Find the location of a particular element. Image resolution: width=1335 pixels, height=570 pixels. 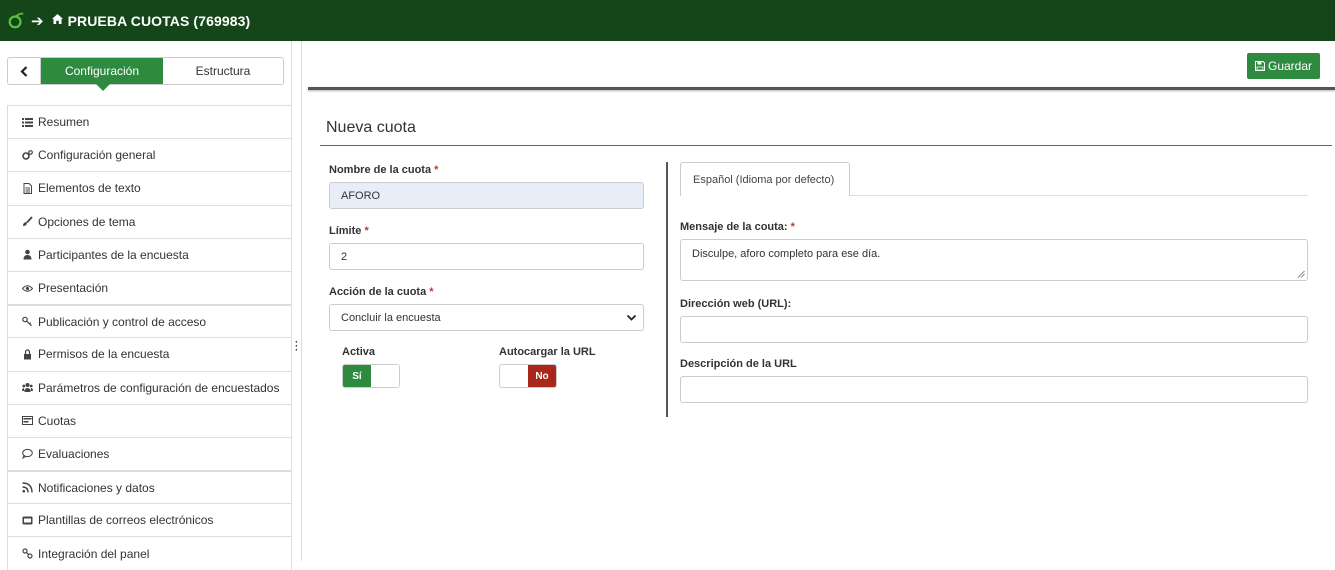

user-icon is located at coordinates (27, 255).